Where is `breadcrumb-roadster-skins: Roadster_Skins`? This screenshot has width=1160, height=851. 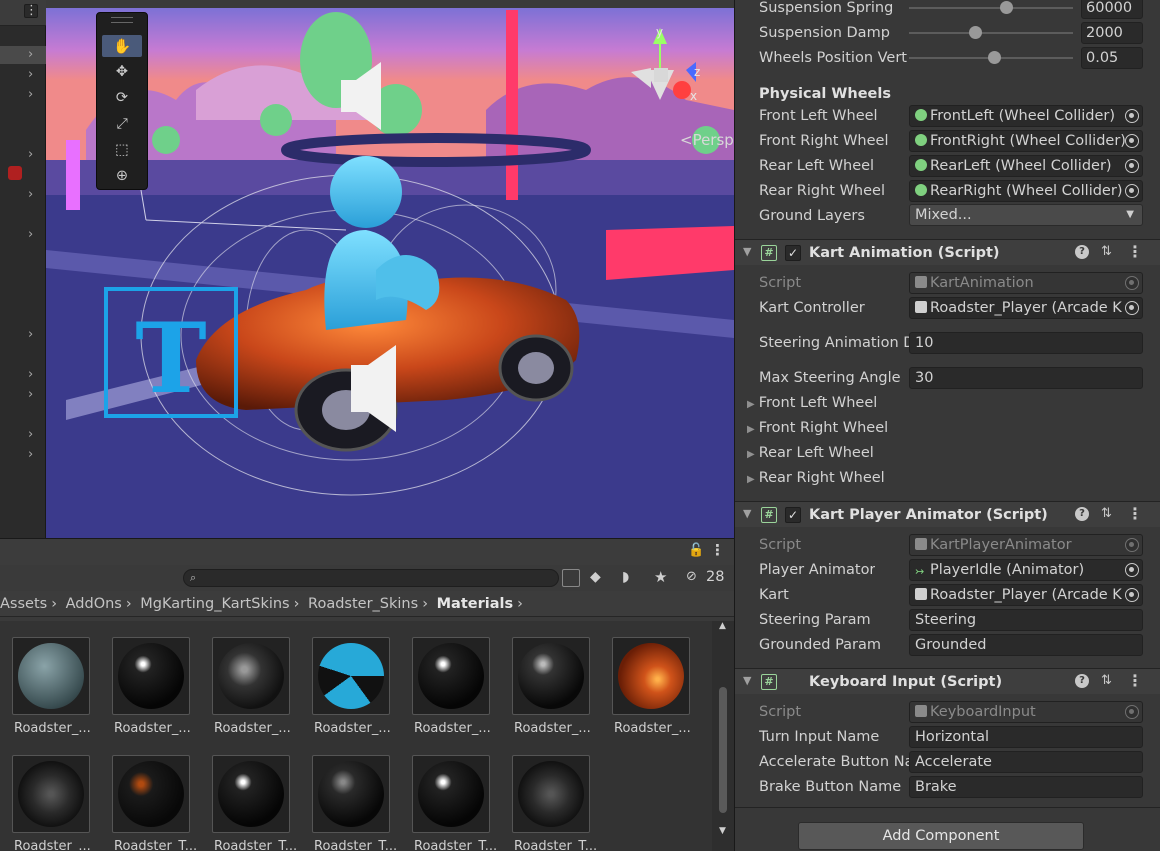 breadcrumb-roadster-skins: Roadster_Skins is located at coordinates (363, 604).